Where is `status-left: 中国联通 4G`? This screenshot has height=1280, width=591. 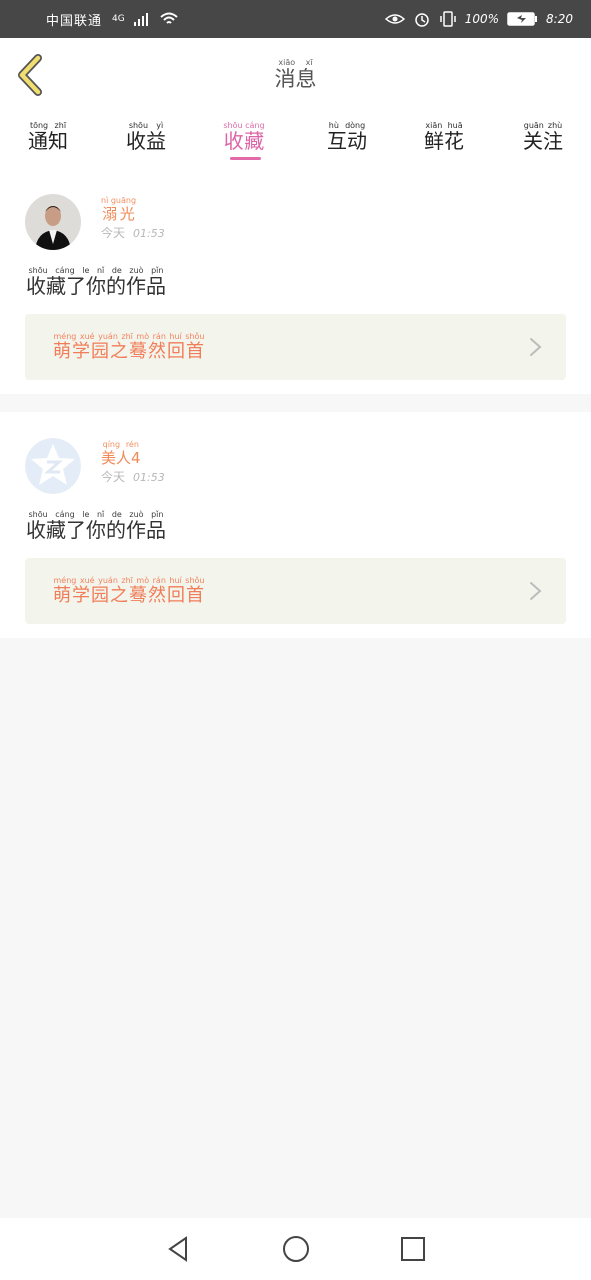 status-left: 中国联通 4G is located at coordinates (112, 19).